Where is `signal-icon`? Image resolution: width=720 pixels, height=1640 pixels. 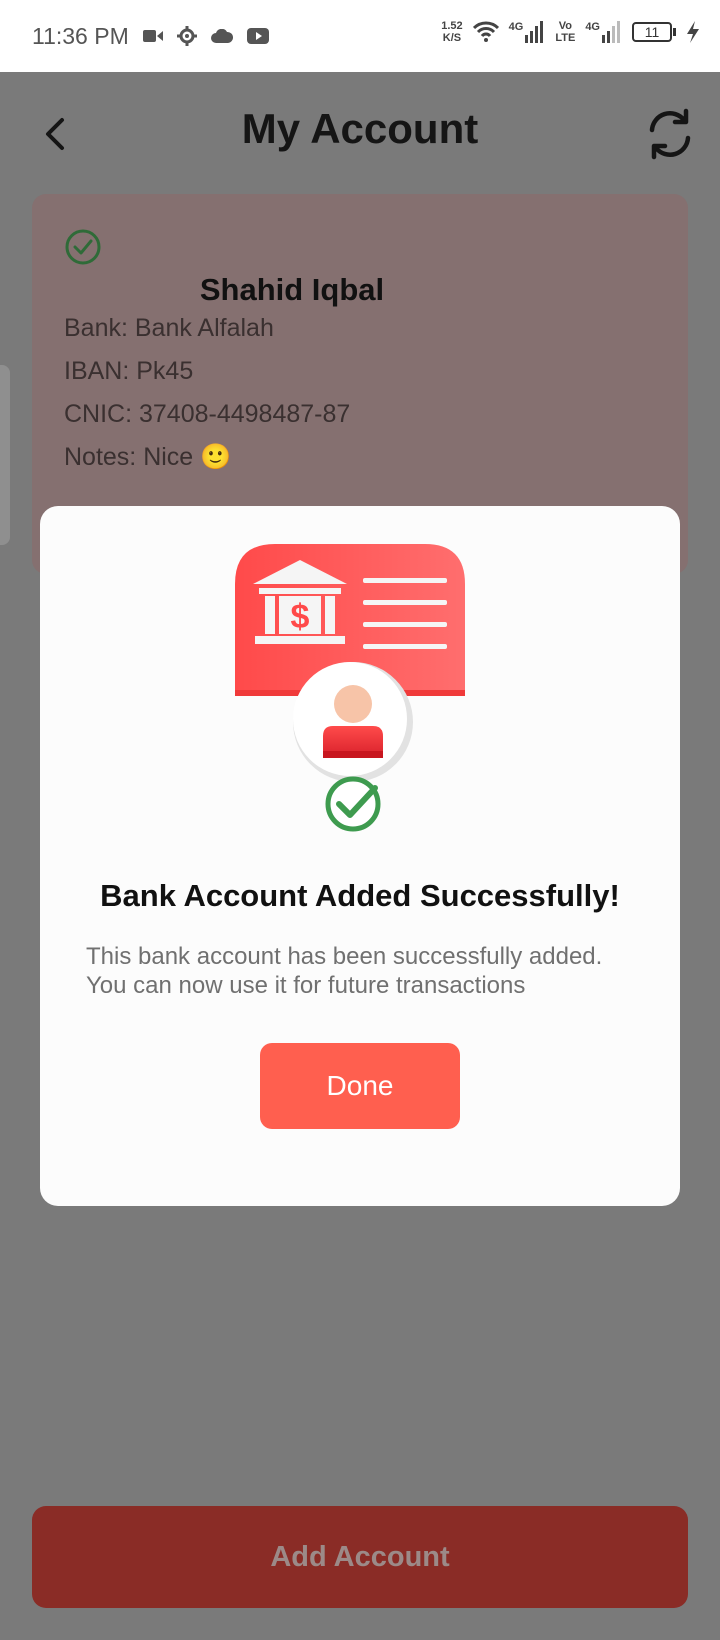
signal-icon is located at coordinates (534, 32).